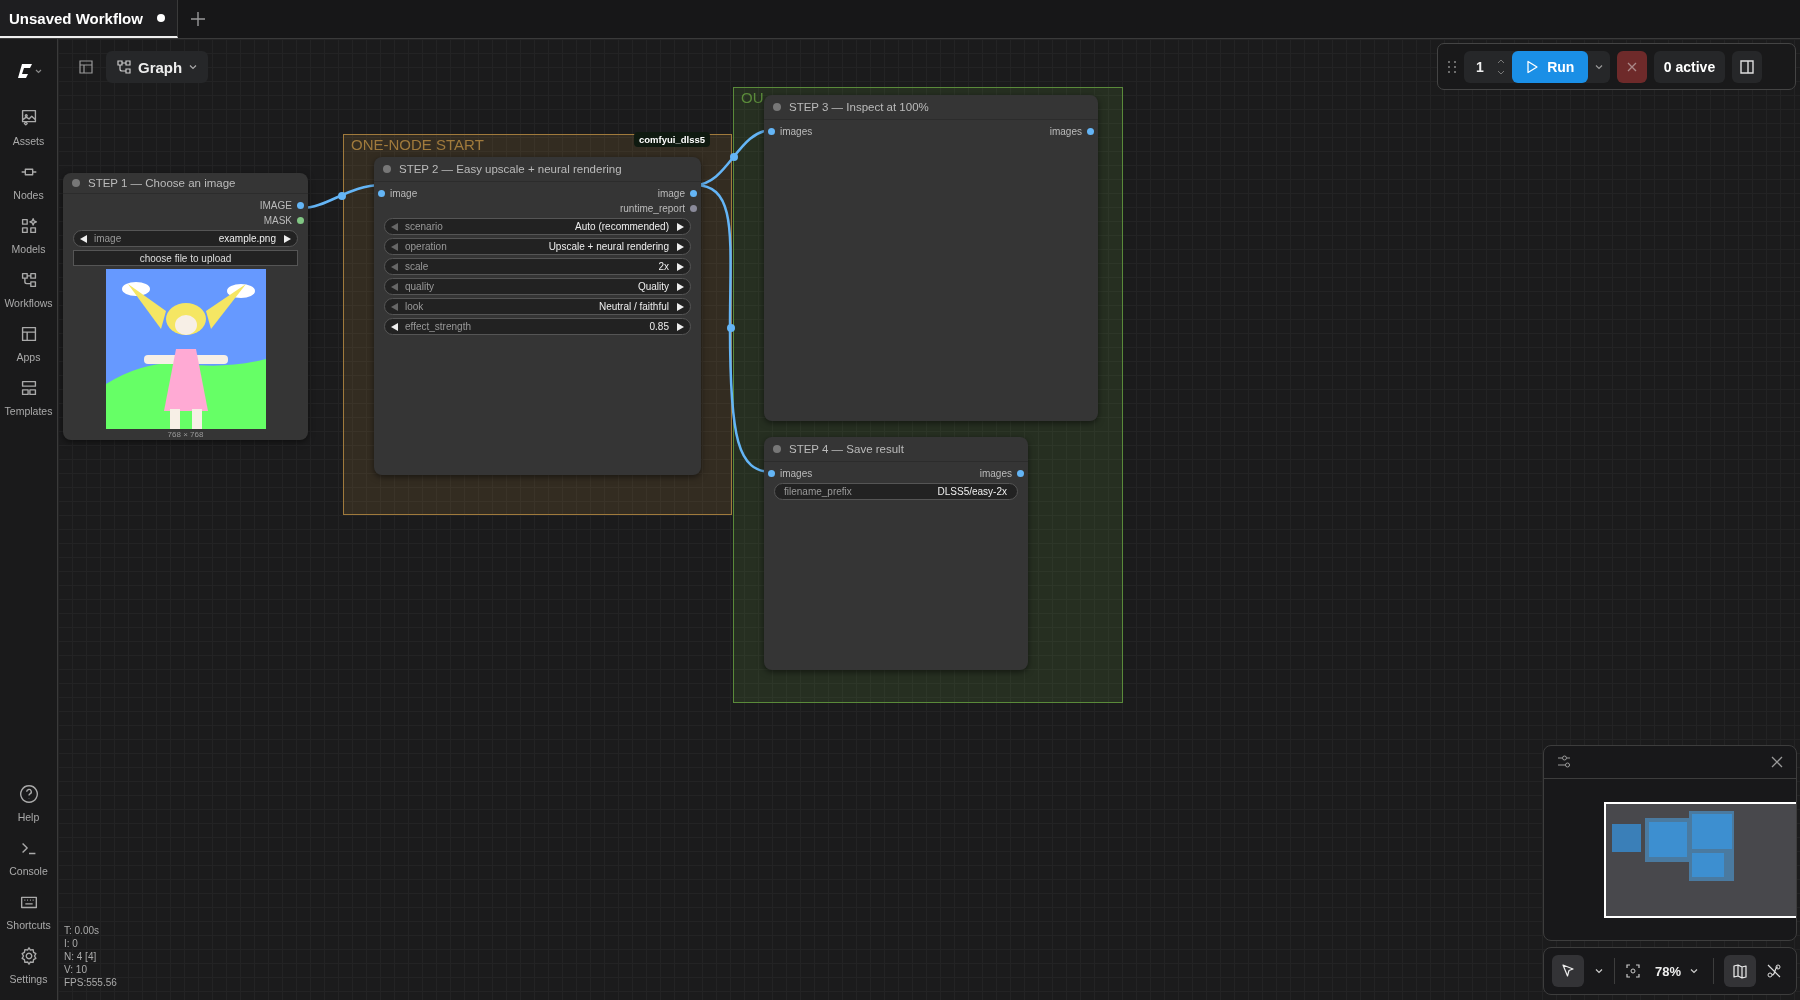 The height and width of the screenshot is (1000, 1800). What do you see at coordinates (659, 326) in the screenshot?
I see `widget-value: 0.85` at bounding box center [659, 326].